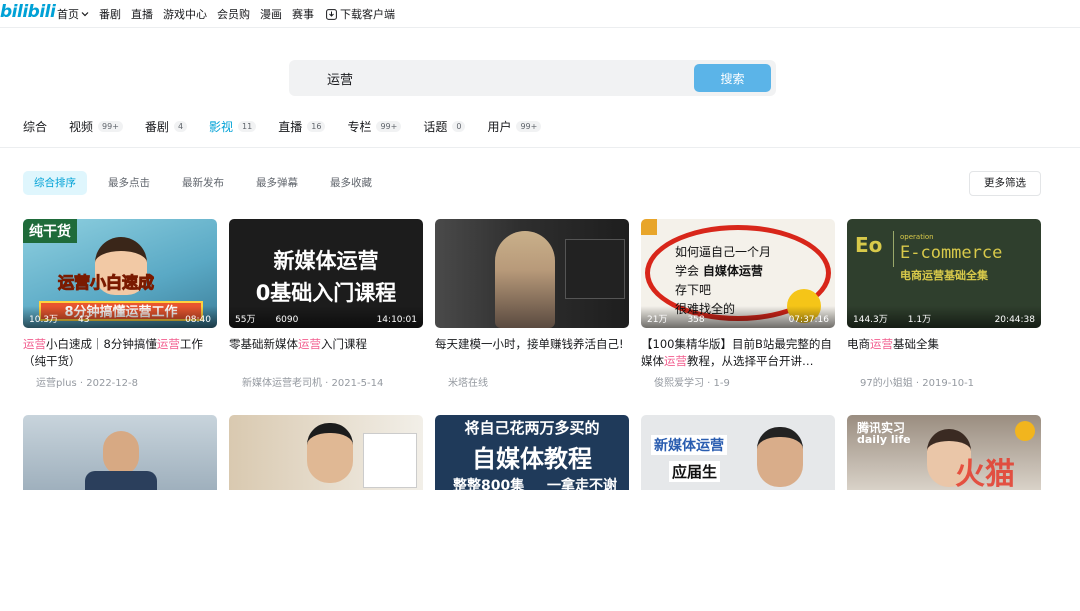  Describe the element at coordinates (316, 126) in the screenshot. I see `tab-count-badge: 16` at that location.